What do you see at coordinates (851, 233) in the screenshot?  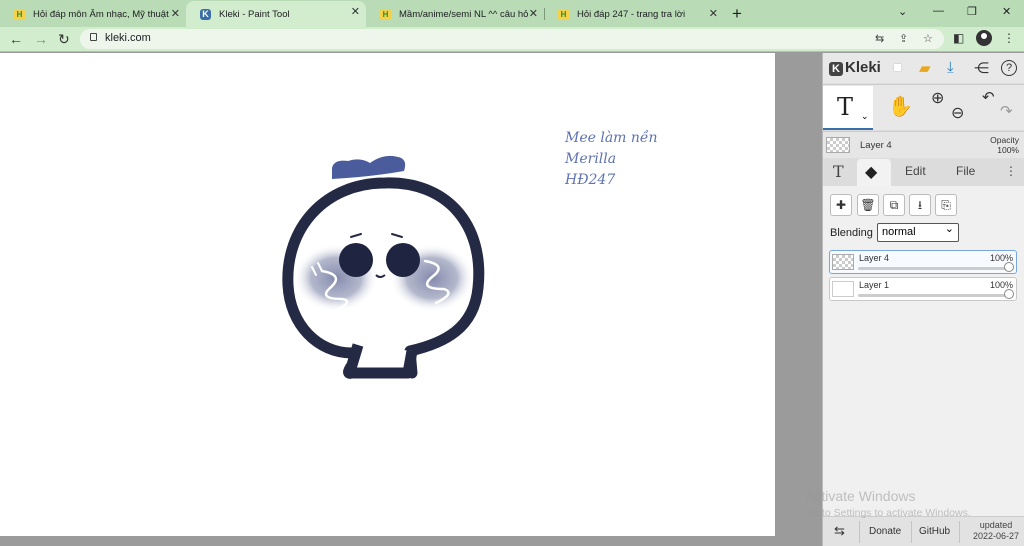 I see `blending-label: Blending` at bounding box center [851, 233].